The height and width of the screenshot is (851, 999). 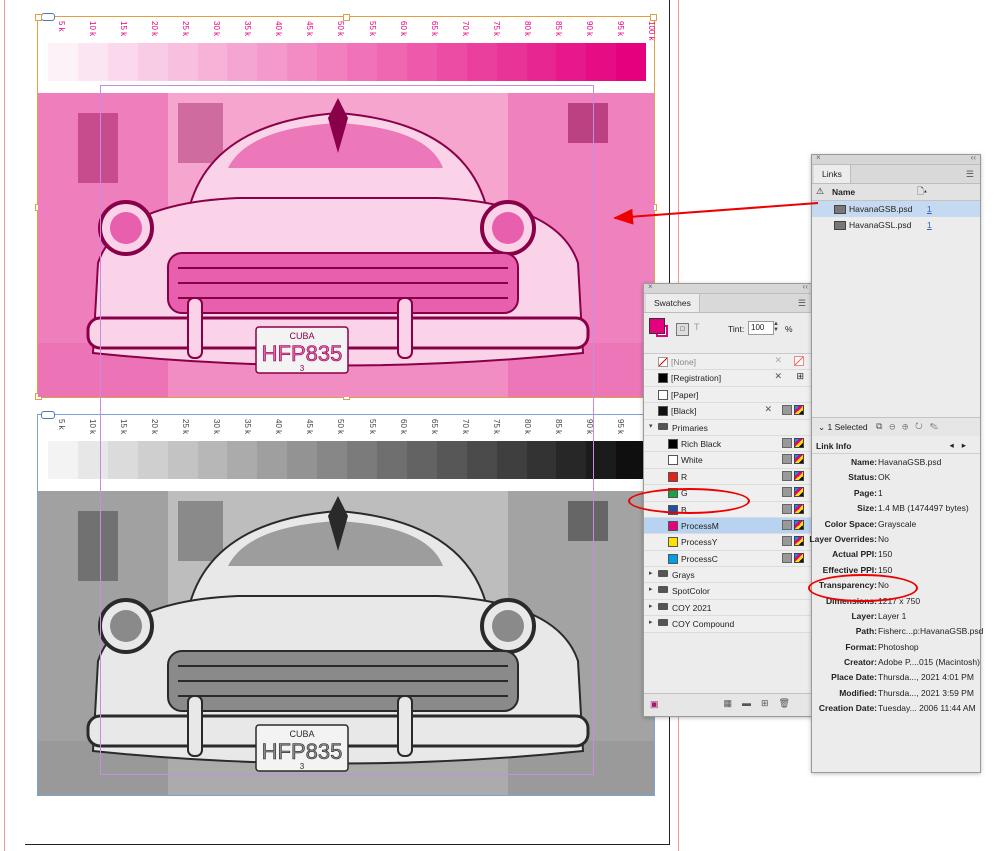 What do you see at coordinates (728, 542) in the screenshot?
I see `swatch-row: ProcessY` at bounding box center [728, 542].